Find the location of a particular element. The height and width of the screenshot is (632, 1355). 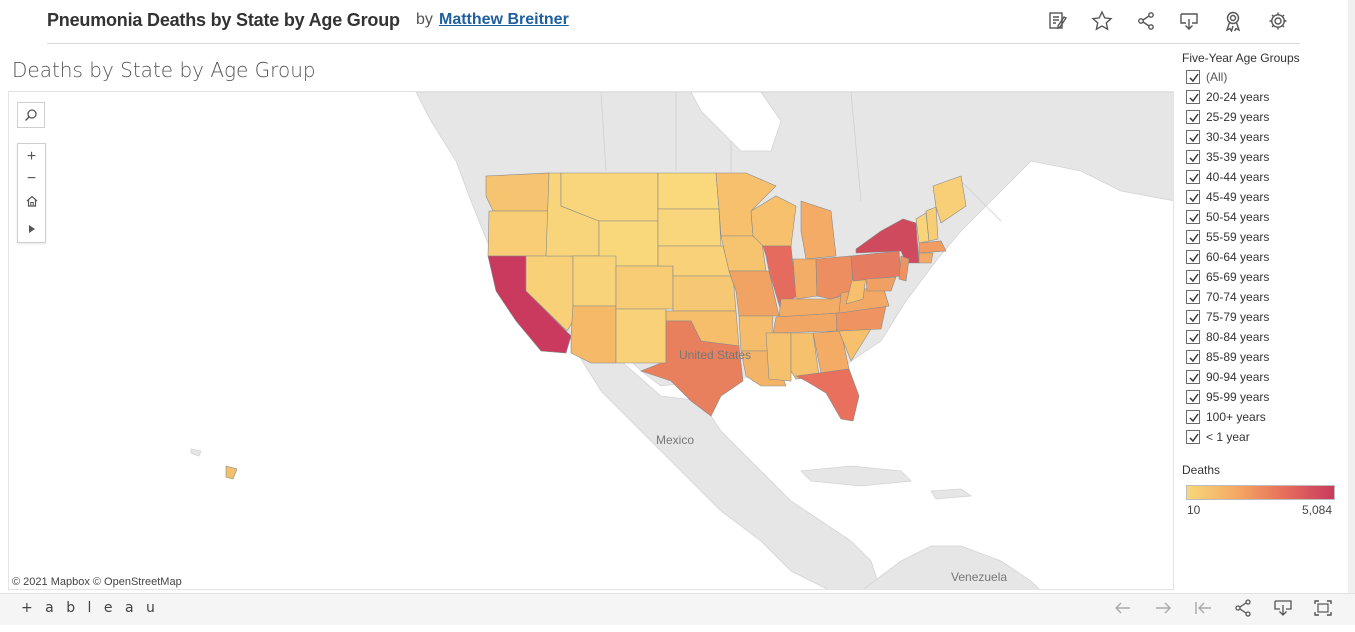

label-mexico: Mexico is located at coordinates (675, 440).